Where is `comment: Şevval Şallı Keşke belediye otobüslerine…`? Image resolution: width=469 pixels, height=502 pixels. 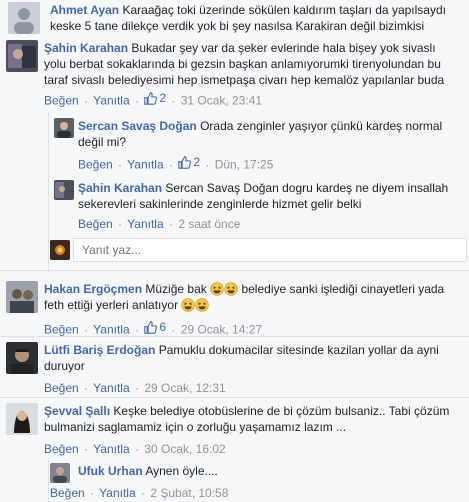 comment: Şevval Şallı Keşke belediye otobüslerine… is located at coordinates (234, 430).